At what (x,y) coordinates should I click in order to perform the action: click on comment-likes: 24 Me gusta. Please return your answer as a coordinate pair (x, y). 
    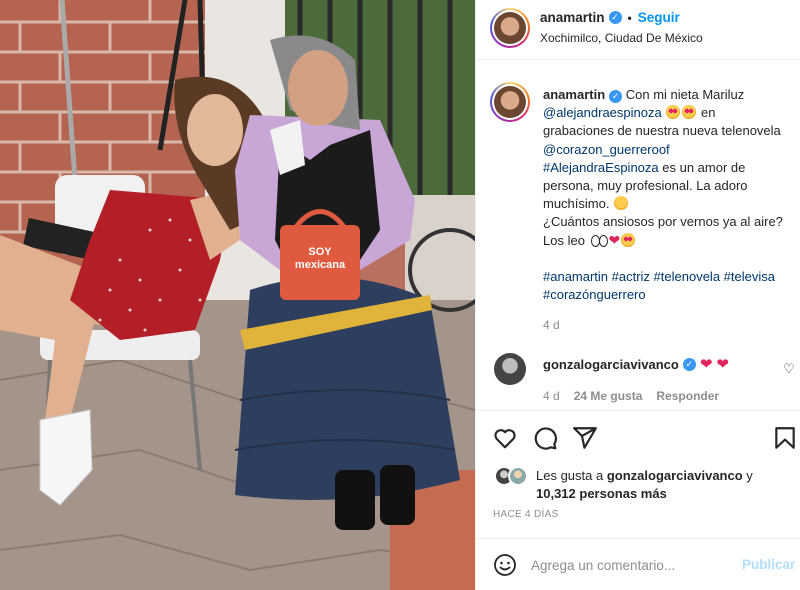
    Looking at the image, I should click on (608, 396).